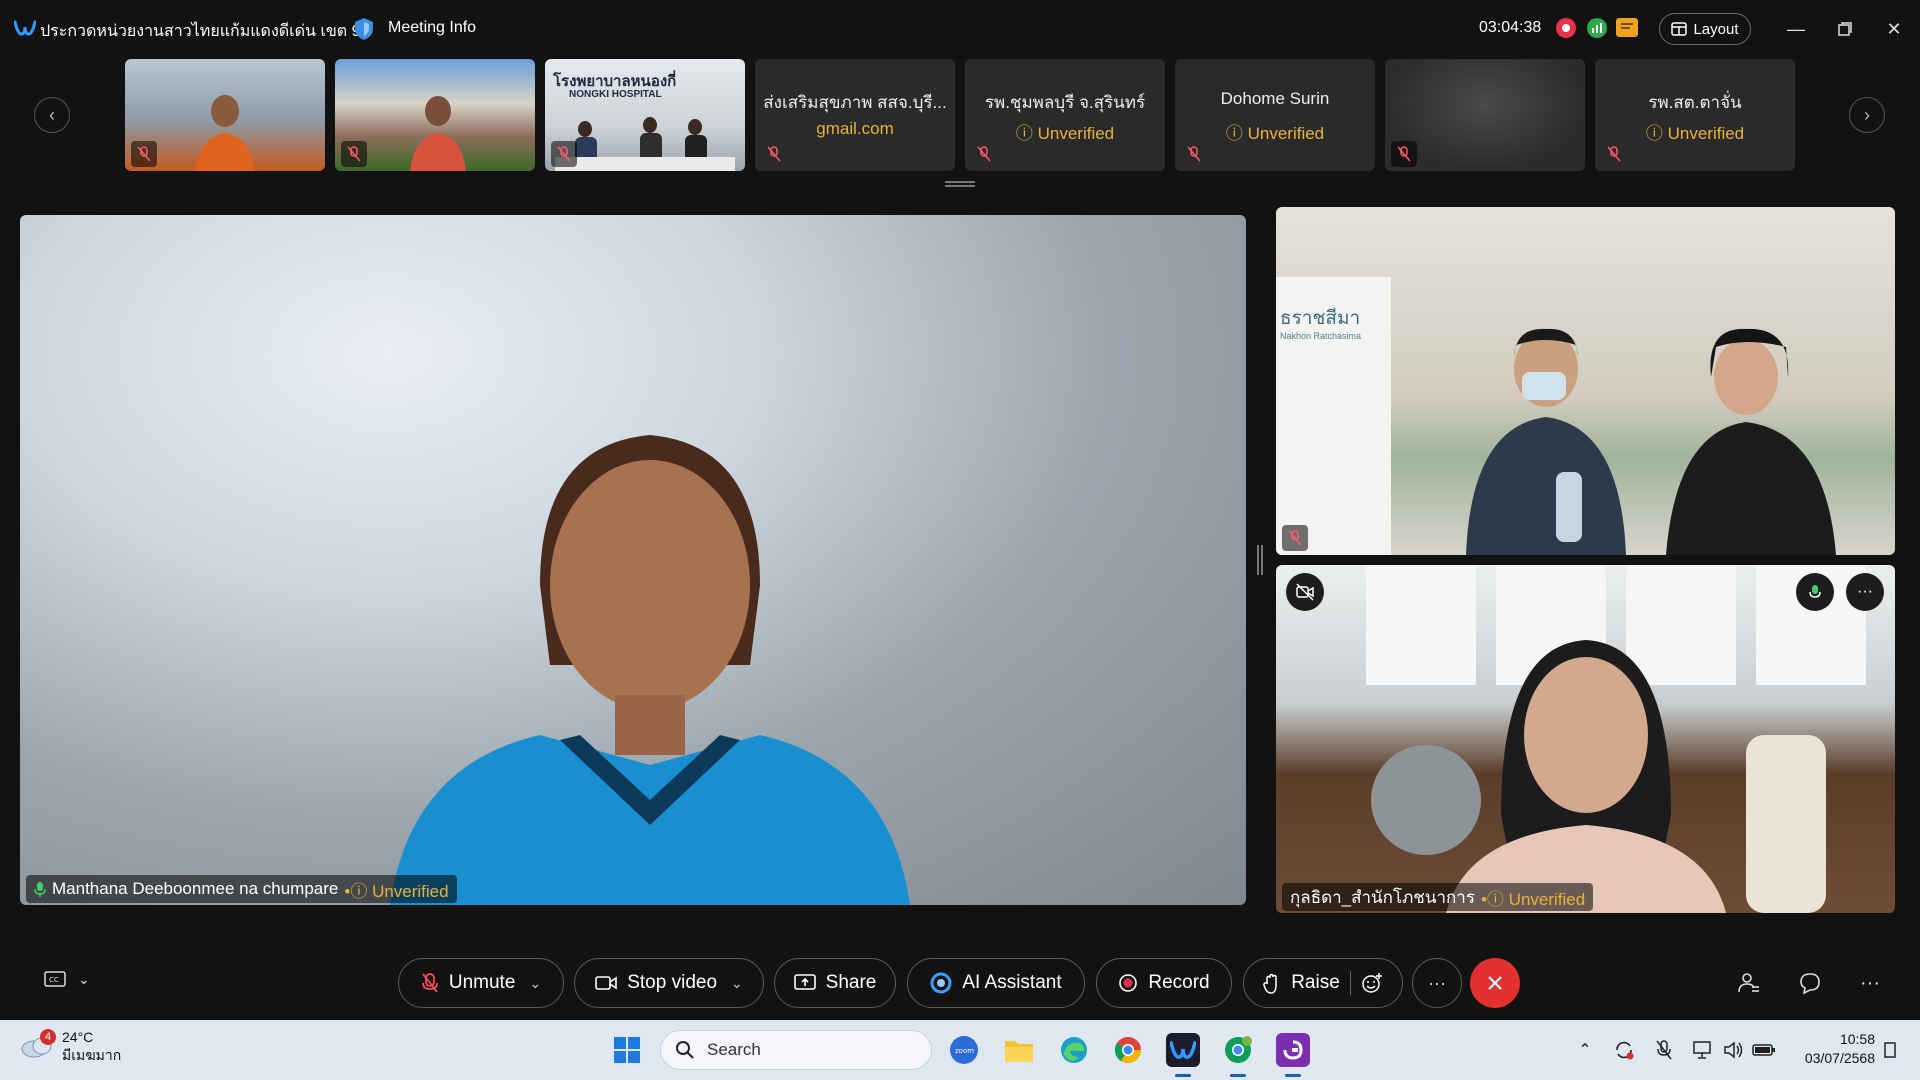 Image resolution: width=1920 pixels, height=1080 pixels. Describe the element at coordinates (1865, 592) in the screenshot. I see `video-more-options-icon: ···` at that location.